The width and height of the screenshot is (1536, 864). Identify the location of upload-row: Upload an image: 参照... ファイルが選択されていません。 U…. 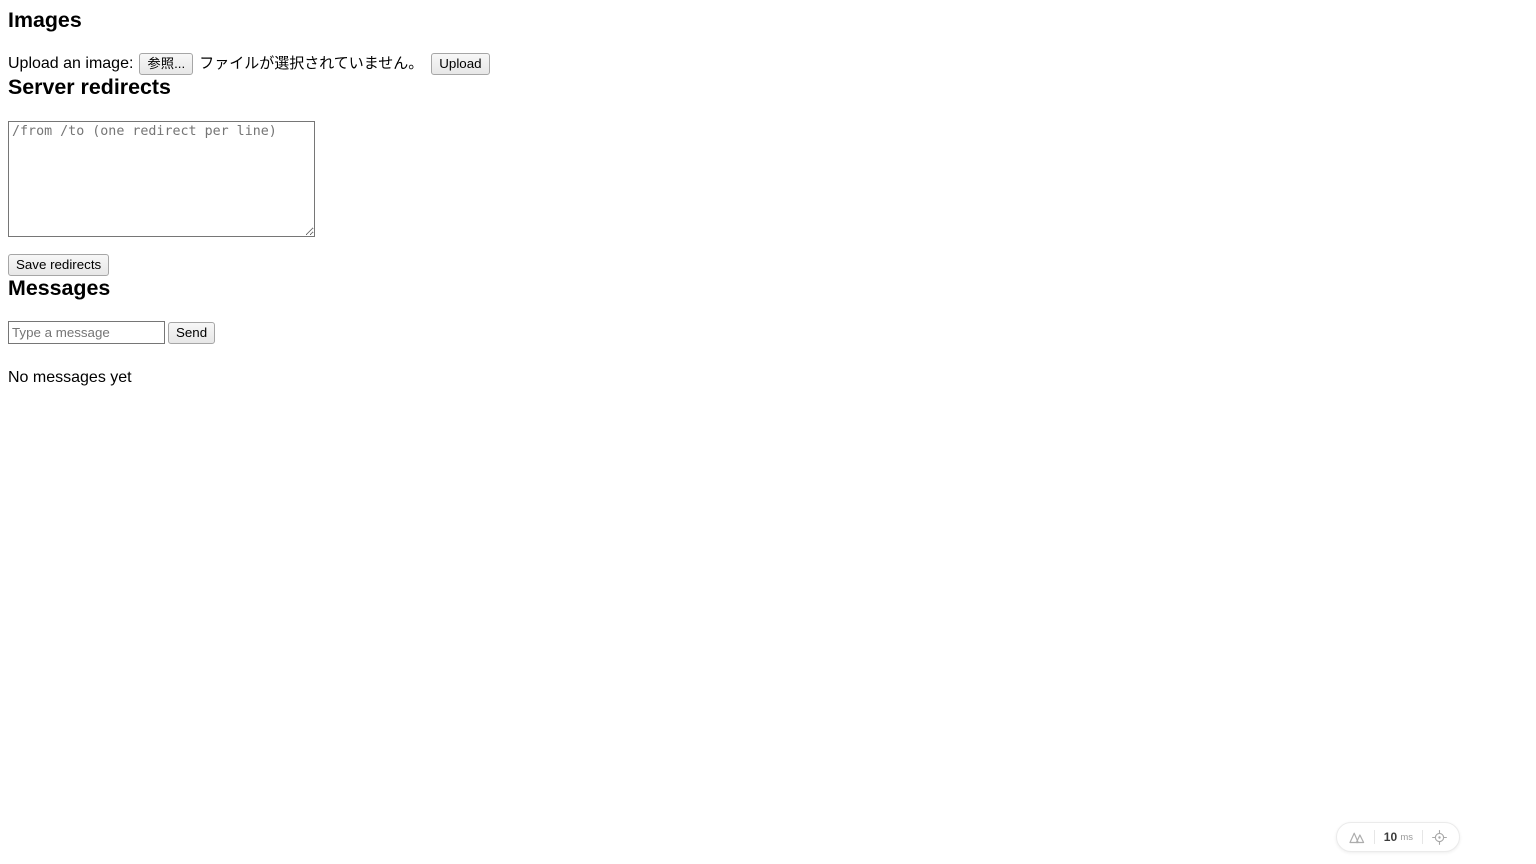
(768, 64).